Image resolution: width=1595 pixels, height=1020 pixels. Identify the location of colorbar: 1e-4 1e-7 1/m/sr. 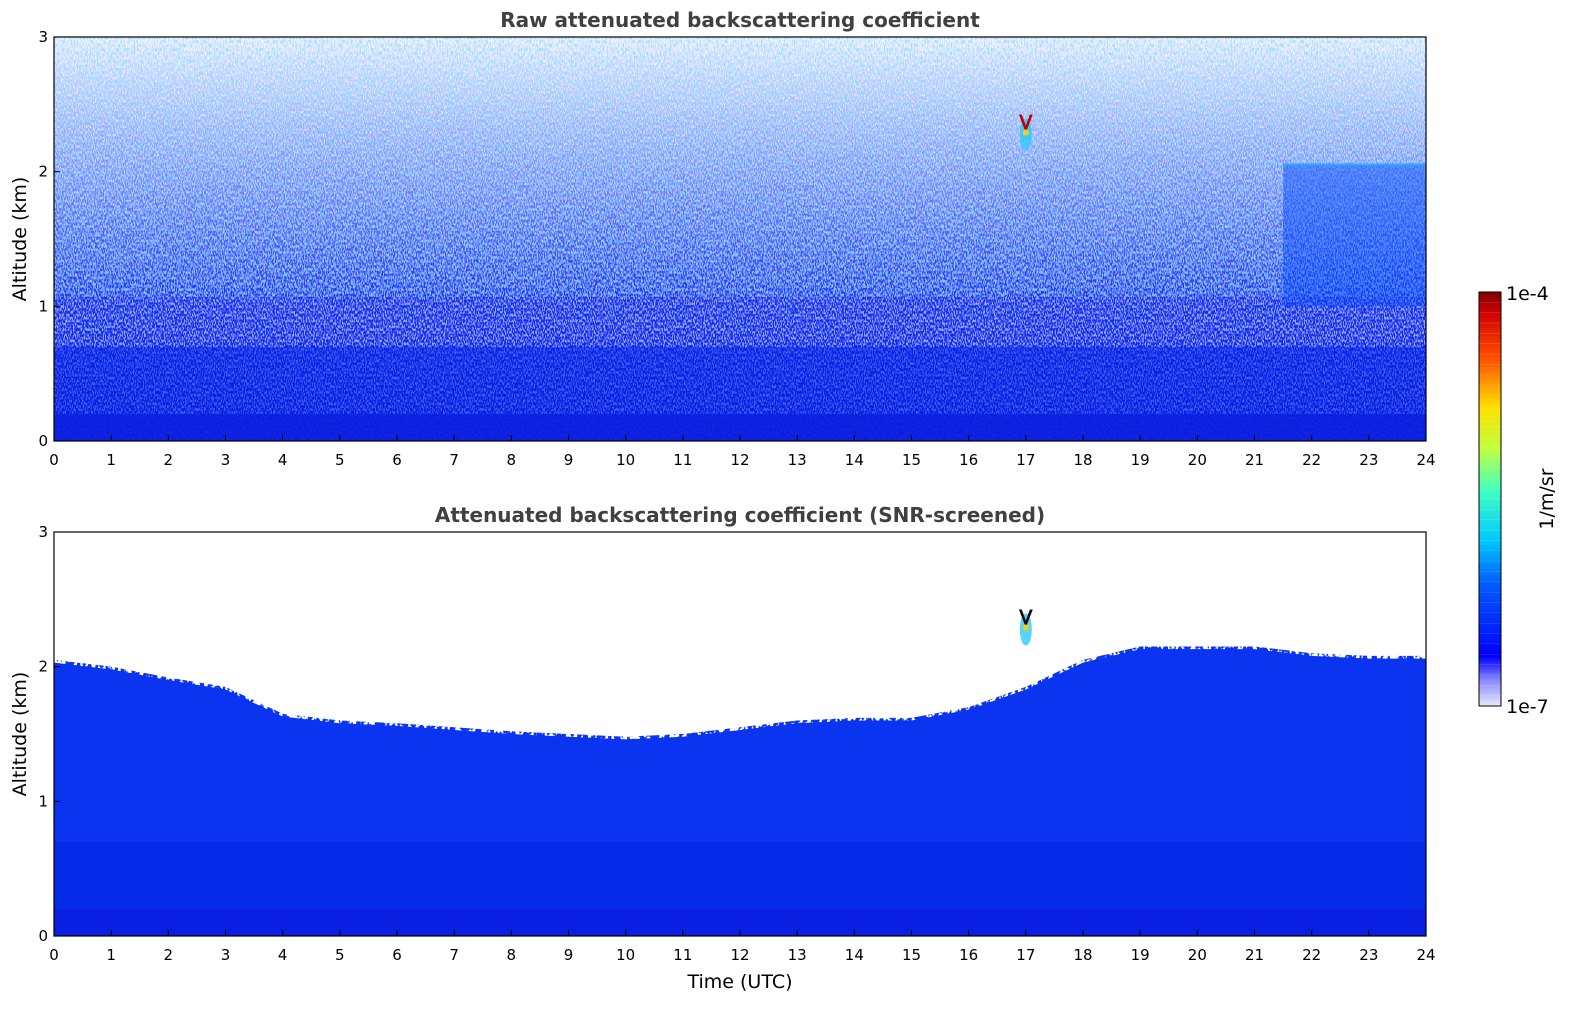
(1518, 500).